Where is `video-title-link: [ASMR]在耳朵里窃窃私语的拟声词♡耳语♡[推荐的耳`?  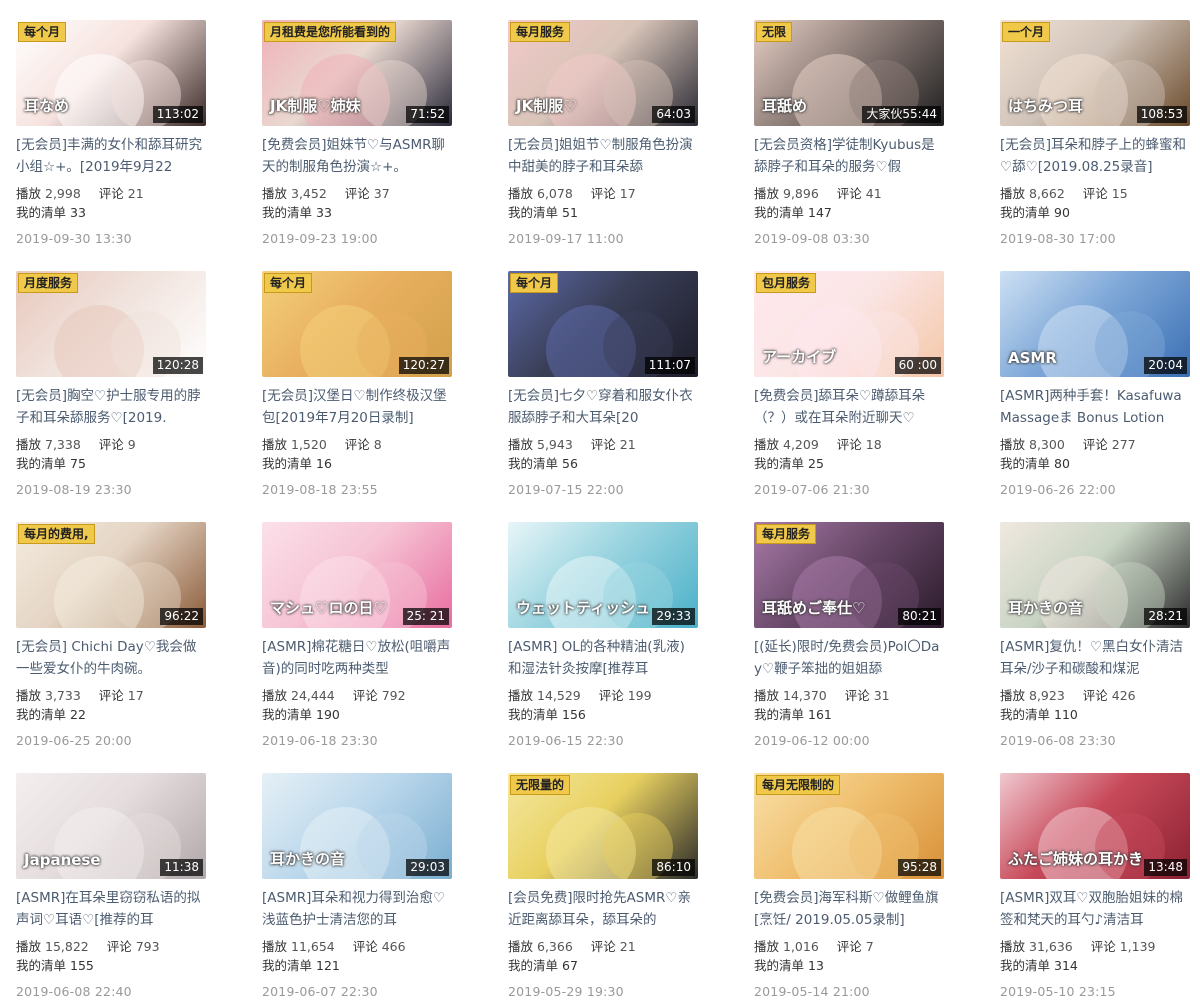 video-title-link: [ASMR]在耳朵里窃窃私语的拟声词♡耳语♡[推荐的耳 is located at coordinates (111, 909).